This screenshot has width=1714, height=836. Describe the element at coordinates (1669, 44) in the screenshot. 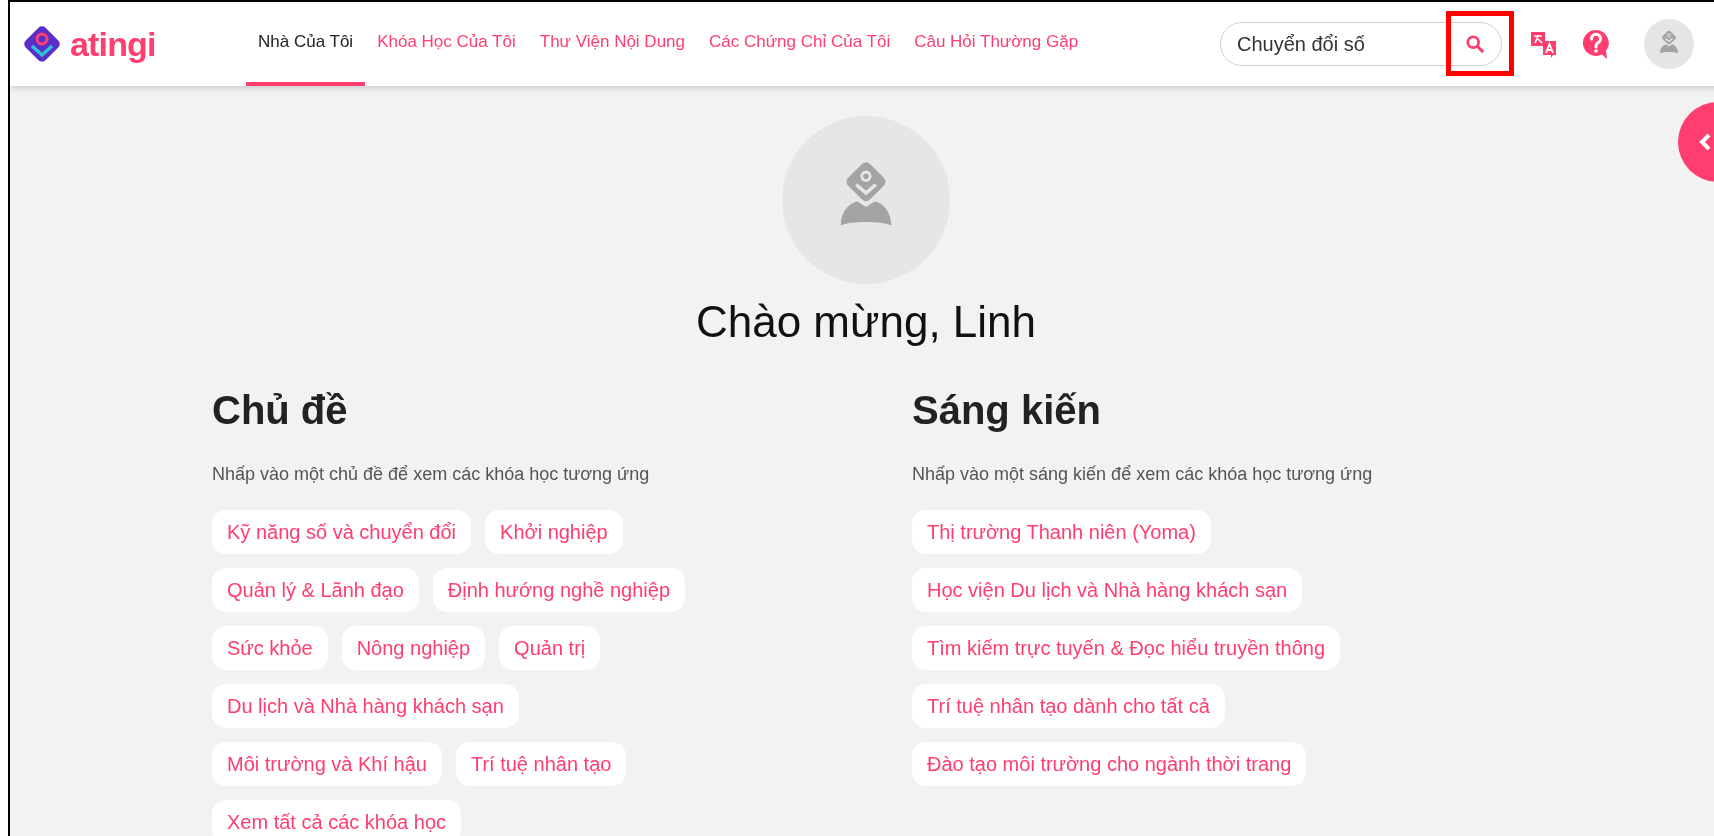

I see `profile-avatar` at that location.